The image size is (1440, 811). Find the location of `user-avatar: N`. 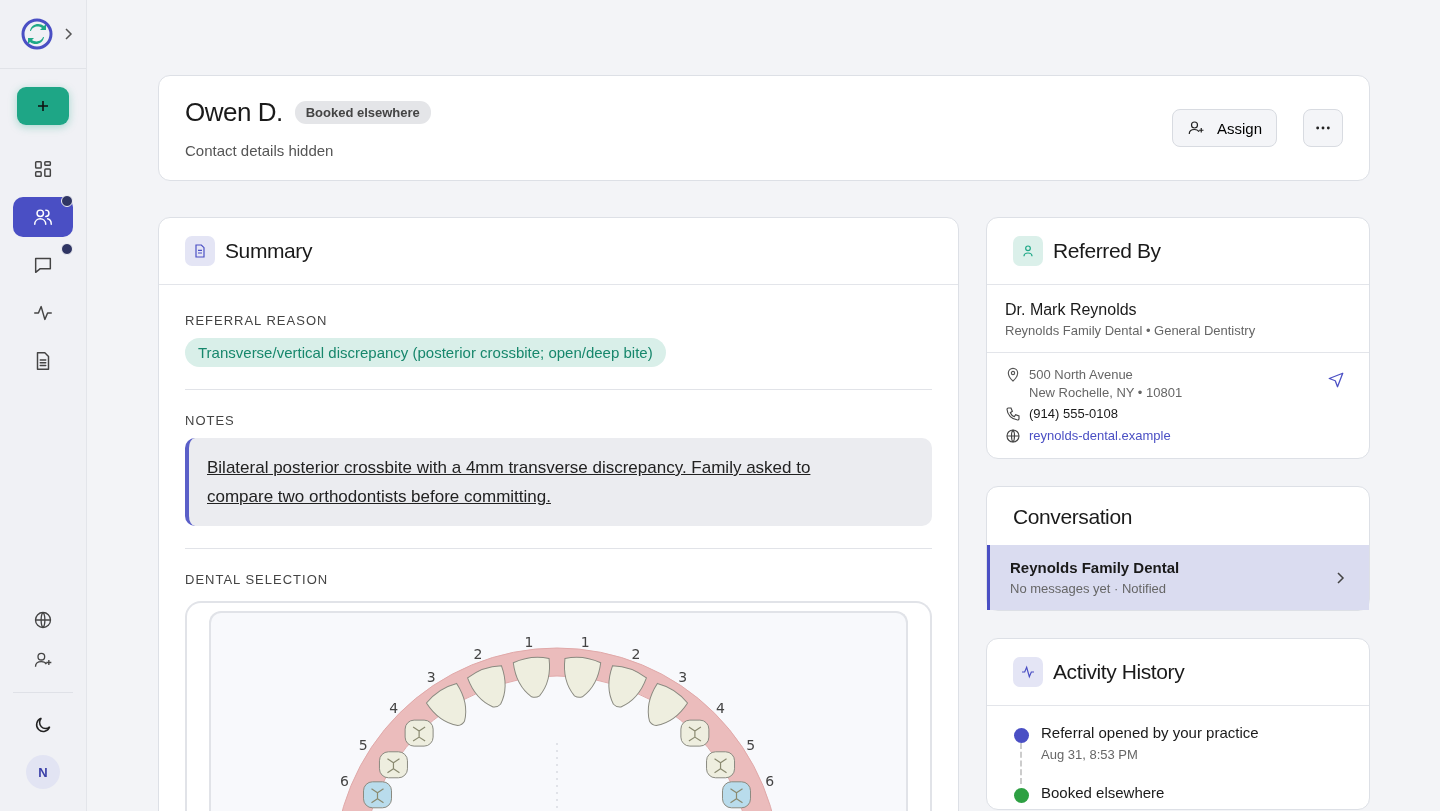

user-avatar: N is located at coordinates (43, 772).